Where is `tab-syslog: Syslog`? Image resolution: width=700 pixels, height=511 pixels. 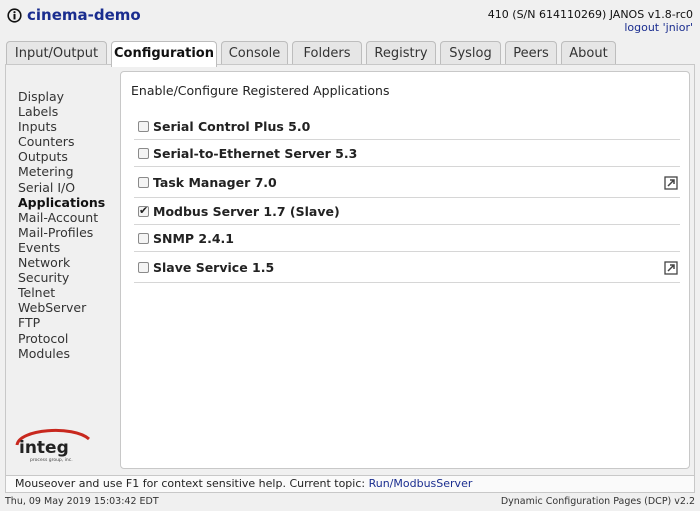 tab-syslog: Syslog is located at coordinates (470, 53).